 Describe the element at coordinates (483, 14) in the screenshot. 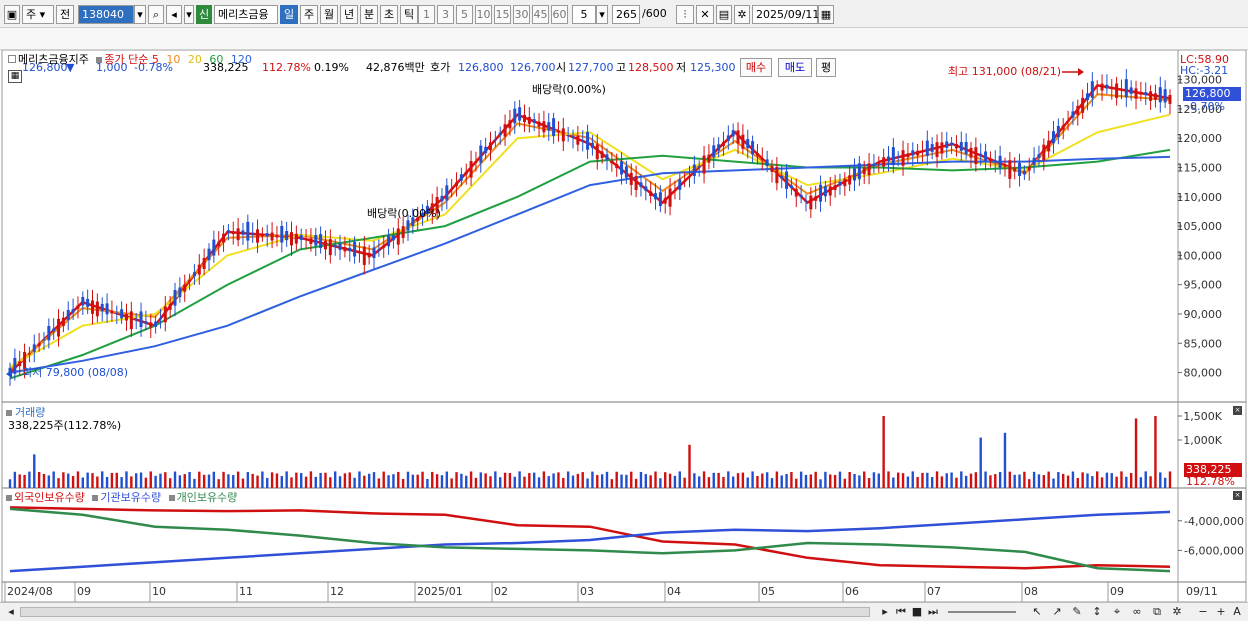

I see `interval-button: 10` at that location.